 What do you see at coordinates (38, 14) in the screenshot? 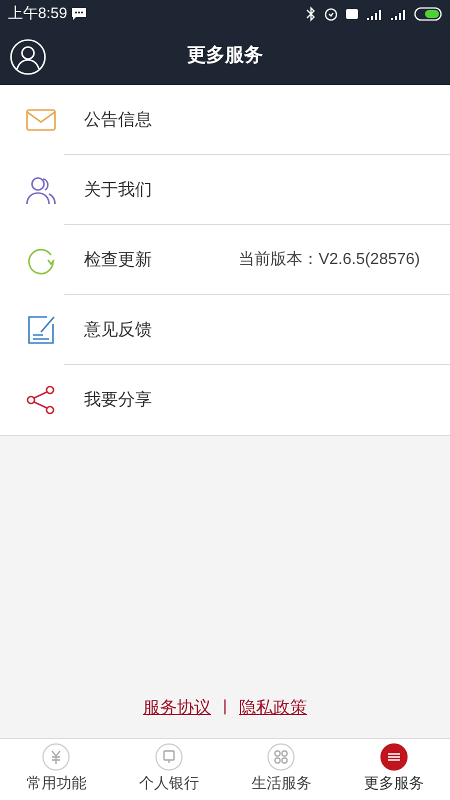
I see `status-time: 上午8:59` at bounding box center [38, 14].